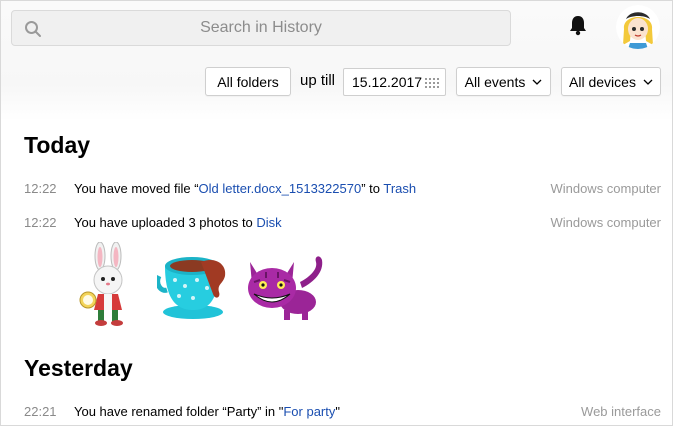 This screenshot has height=426, width=673. I want to click on file-link: Old letter.docx_1513322570, so click(280, 188).